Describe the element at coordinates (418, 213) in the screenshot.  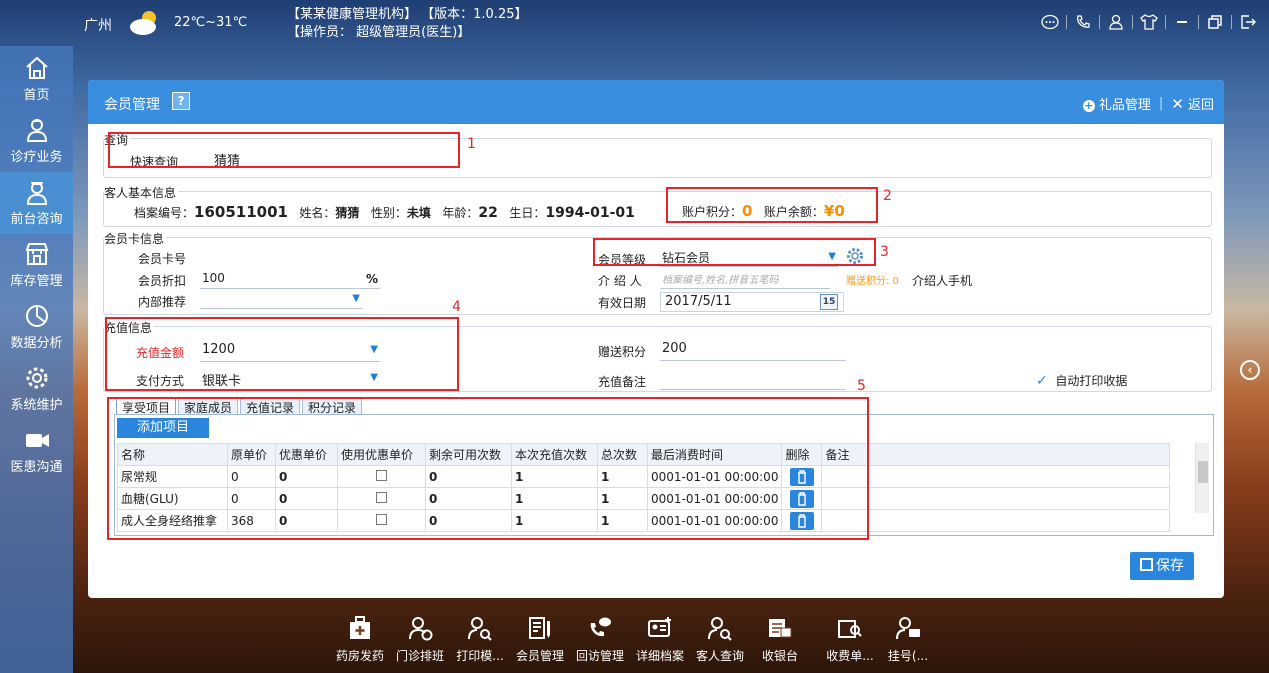
I see `gender-value: 未填` at that location.